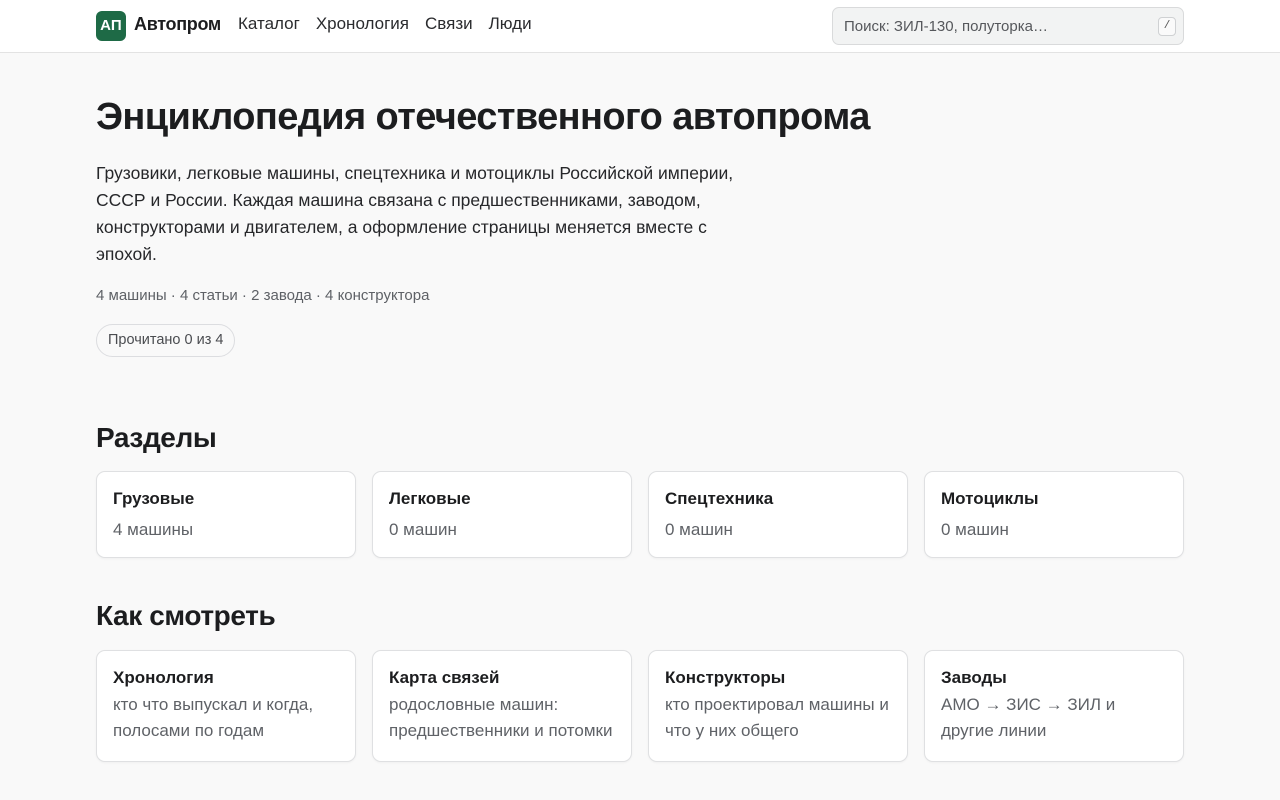  Describe the element at coordinates (778, 514) in the screenshot. I see `section-card-special: Спецтехника 0 машин` at that location.